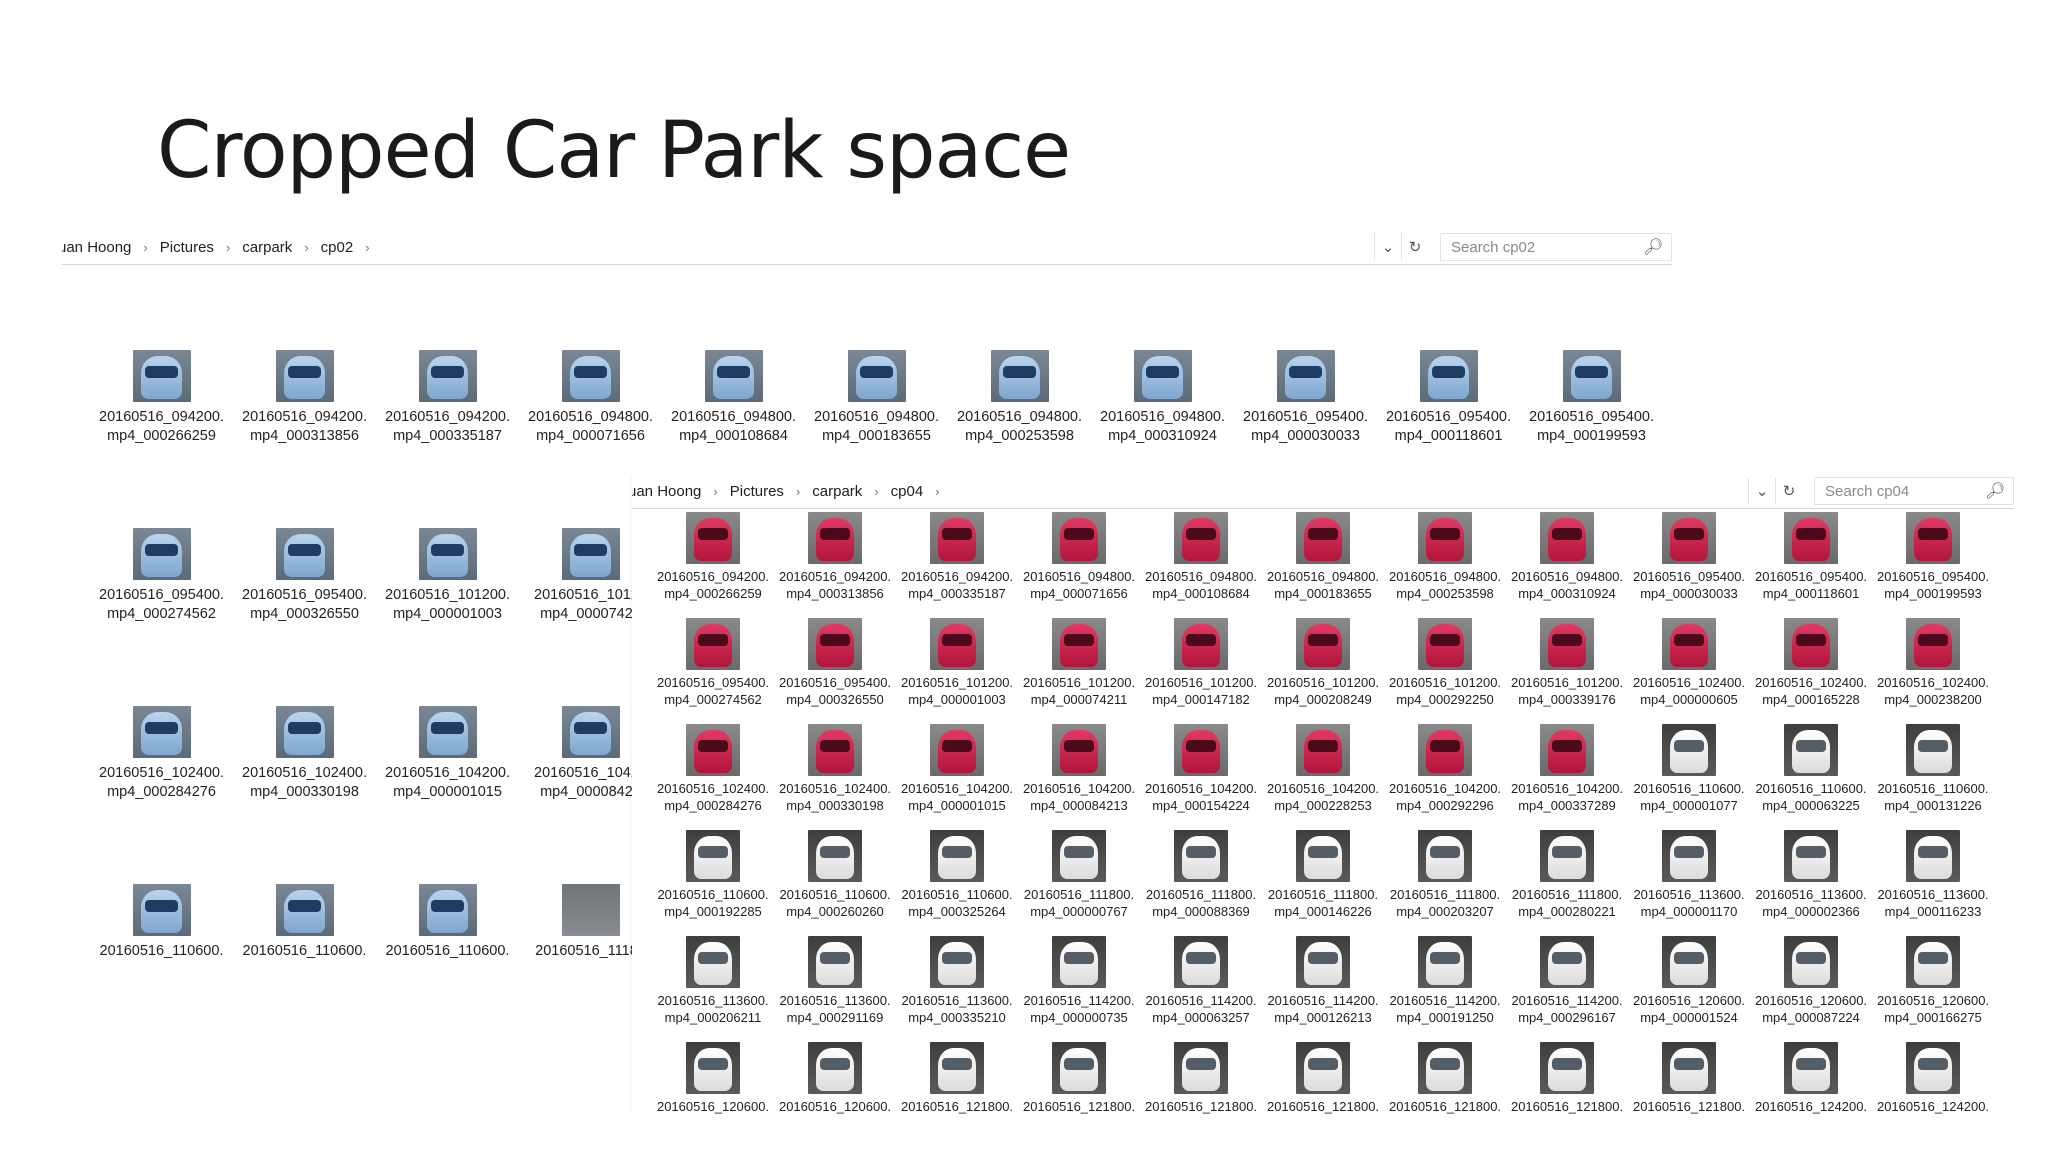  What do you see at coordinates (304, 795) in the screenshot?
I see `file-item: 20160516_102400. mp4_000330198` at bounding box center [304, 795].